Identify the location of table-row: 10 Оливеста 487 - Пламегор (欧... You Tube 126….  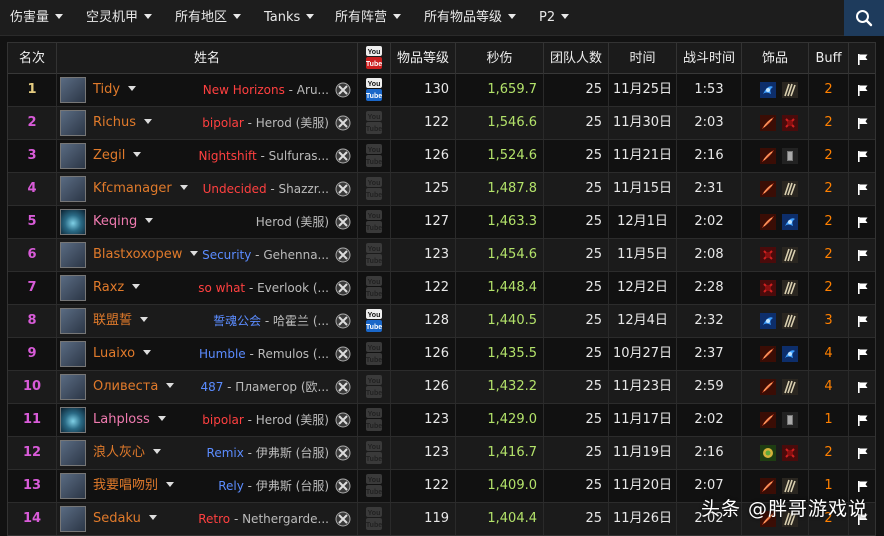
(441, 387).